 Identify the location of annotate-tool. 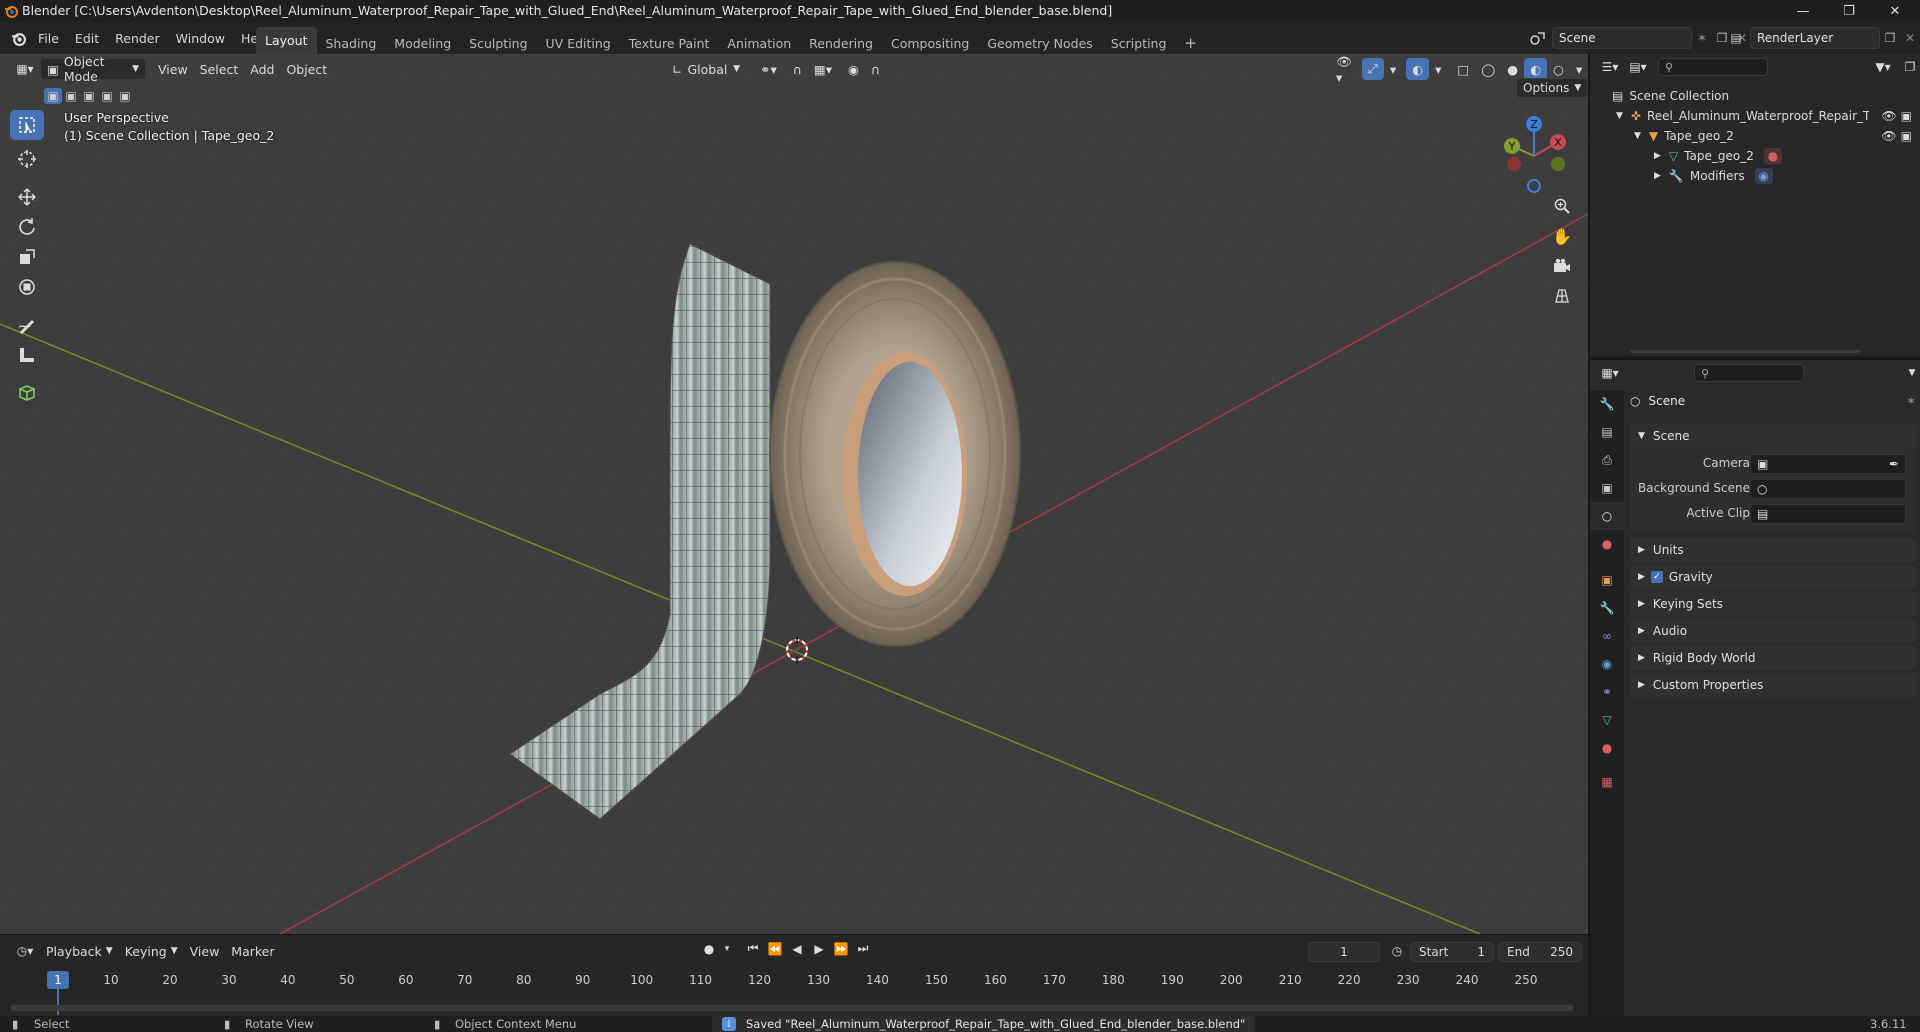
(27, 325).